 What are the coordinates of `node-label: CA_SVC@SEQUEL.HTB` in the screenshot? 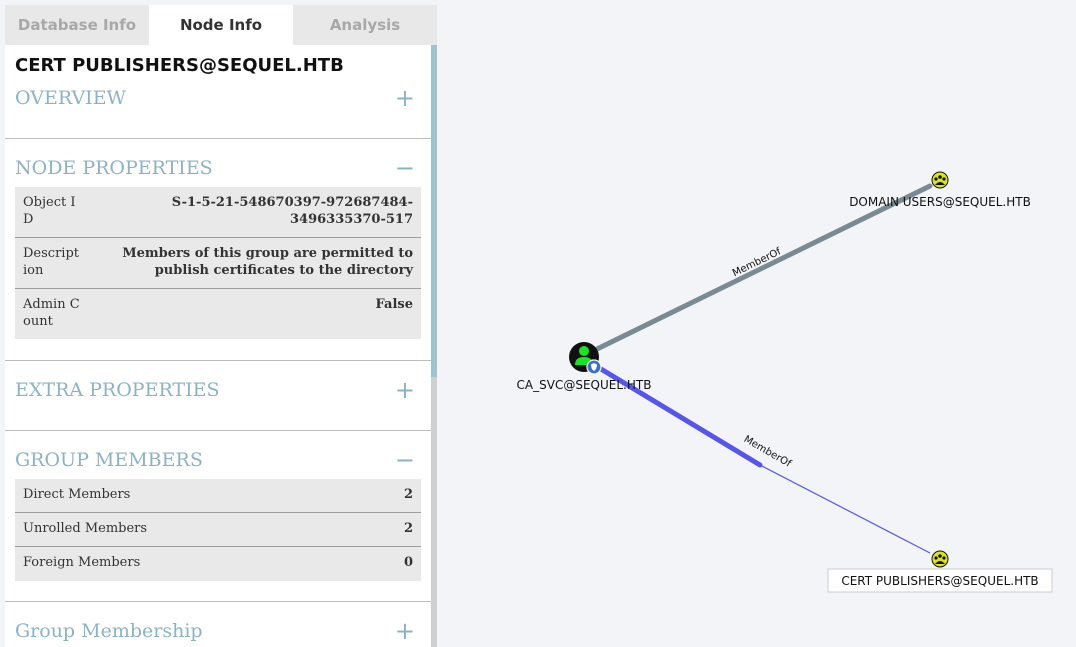 It's located at (584, 385).